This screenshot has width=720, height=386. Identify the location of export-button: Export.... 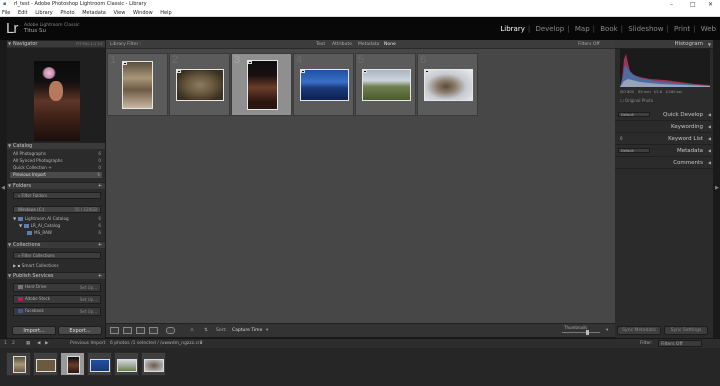
(80, 330).